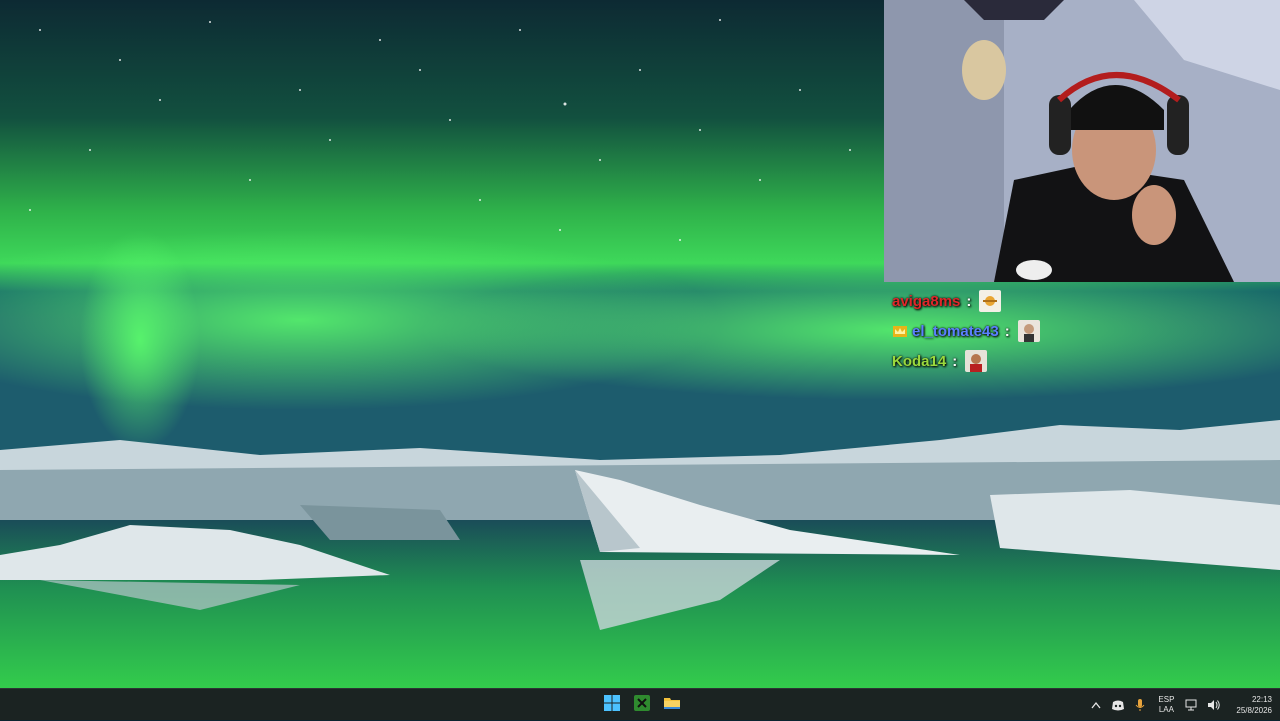 Image resolution: width=1280 pixels, height=721 pixels. What do you see at coordinates (1254, 705) in the screenshot?
I see `clock: 22:13 25/8/2026` at bounding box center [1254, 705].